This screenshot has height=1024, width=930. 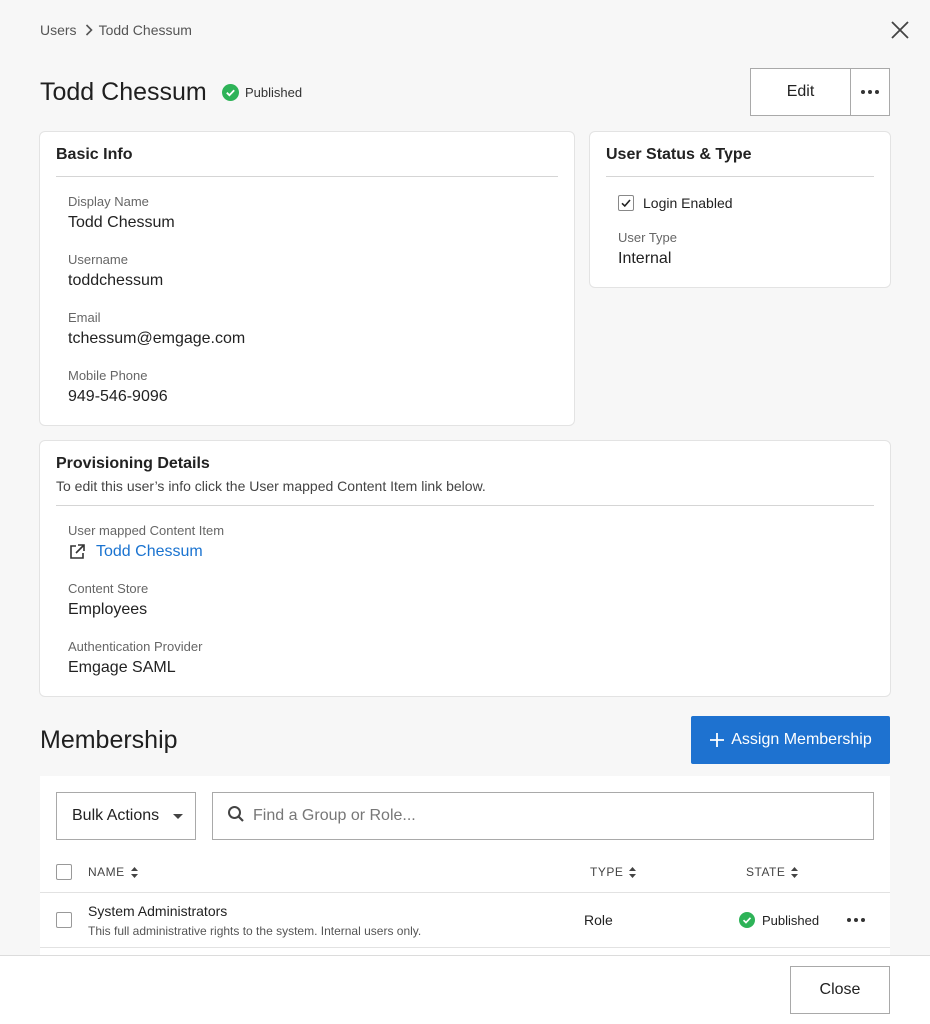 What do you see at coordinates (149, 552) in the screenshot?
I see `mapped-content-link-label: Todd Chessum` at bounding box center [149, 552].